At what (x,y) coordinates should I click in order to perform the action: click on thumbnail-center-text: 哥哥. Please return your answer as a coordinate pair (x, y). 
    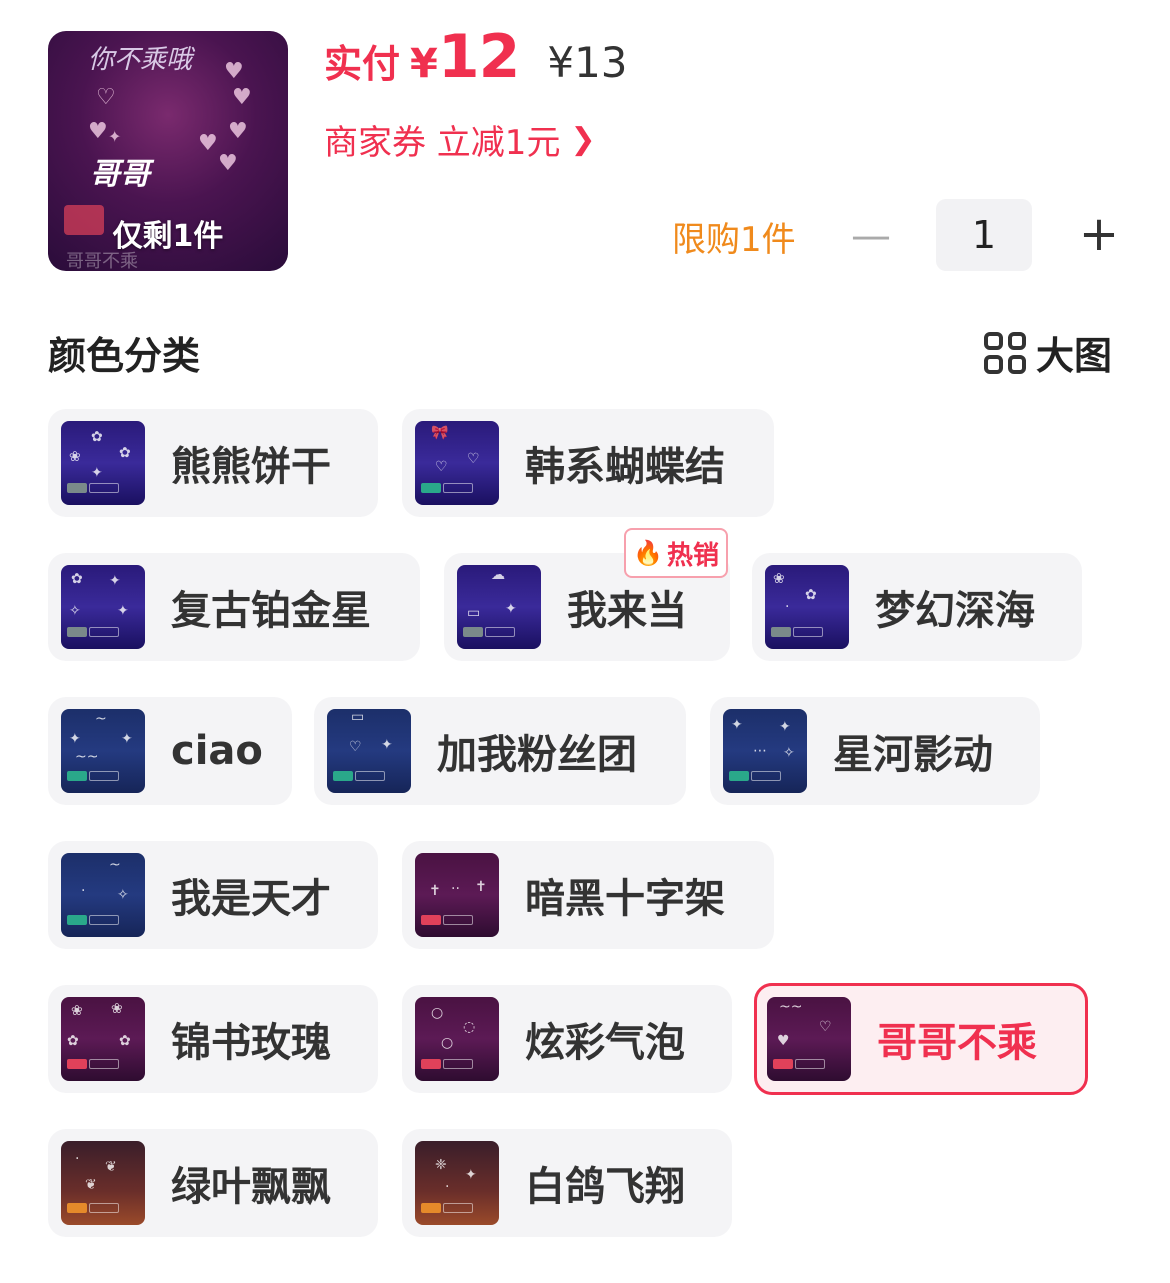
    Looking at the image, I should click on (120, 174).